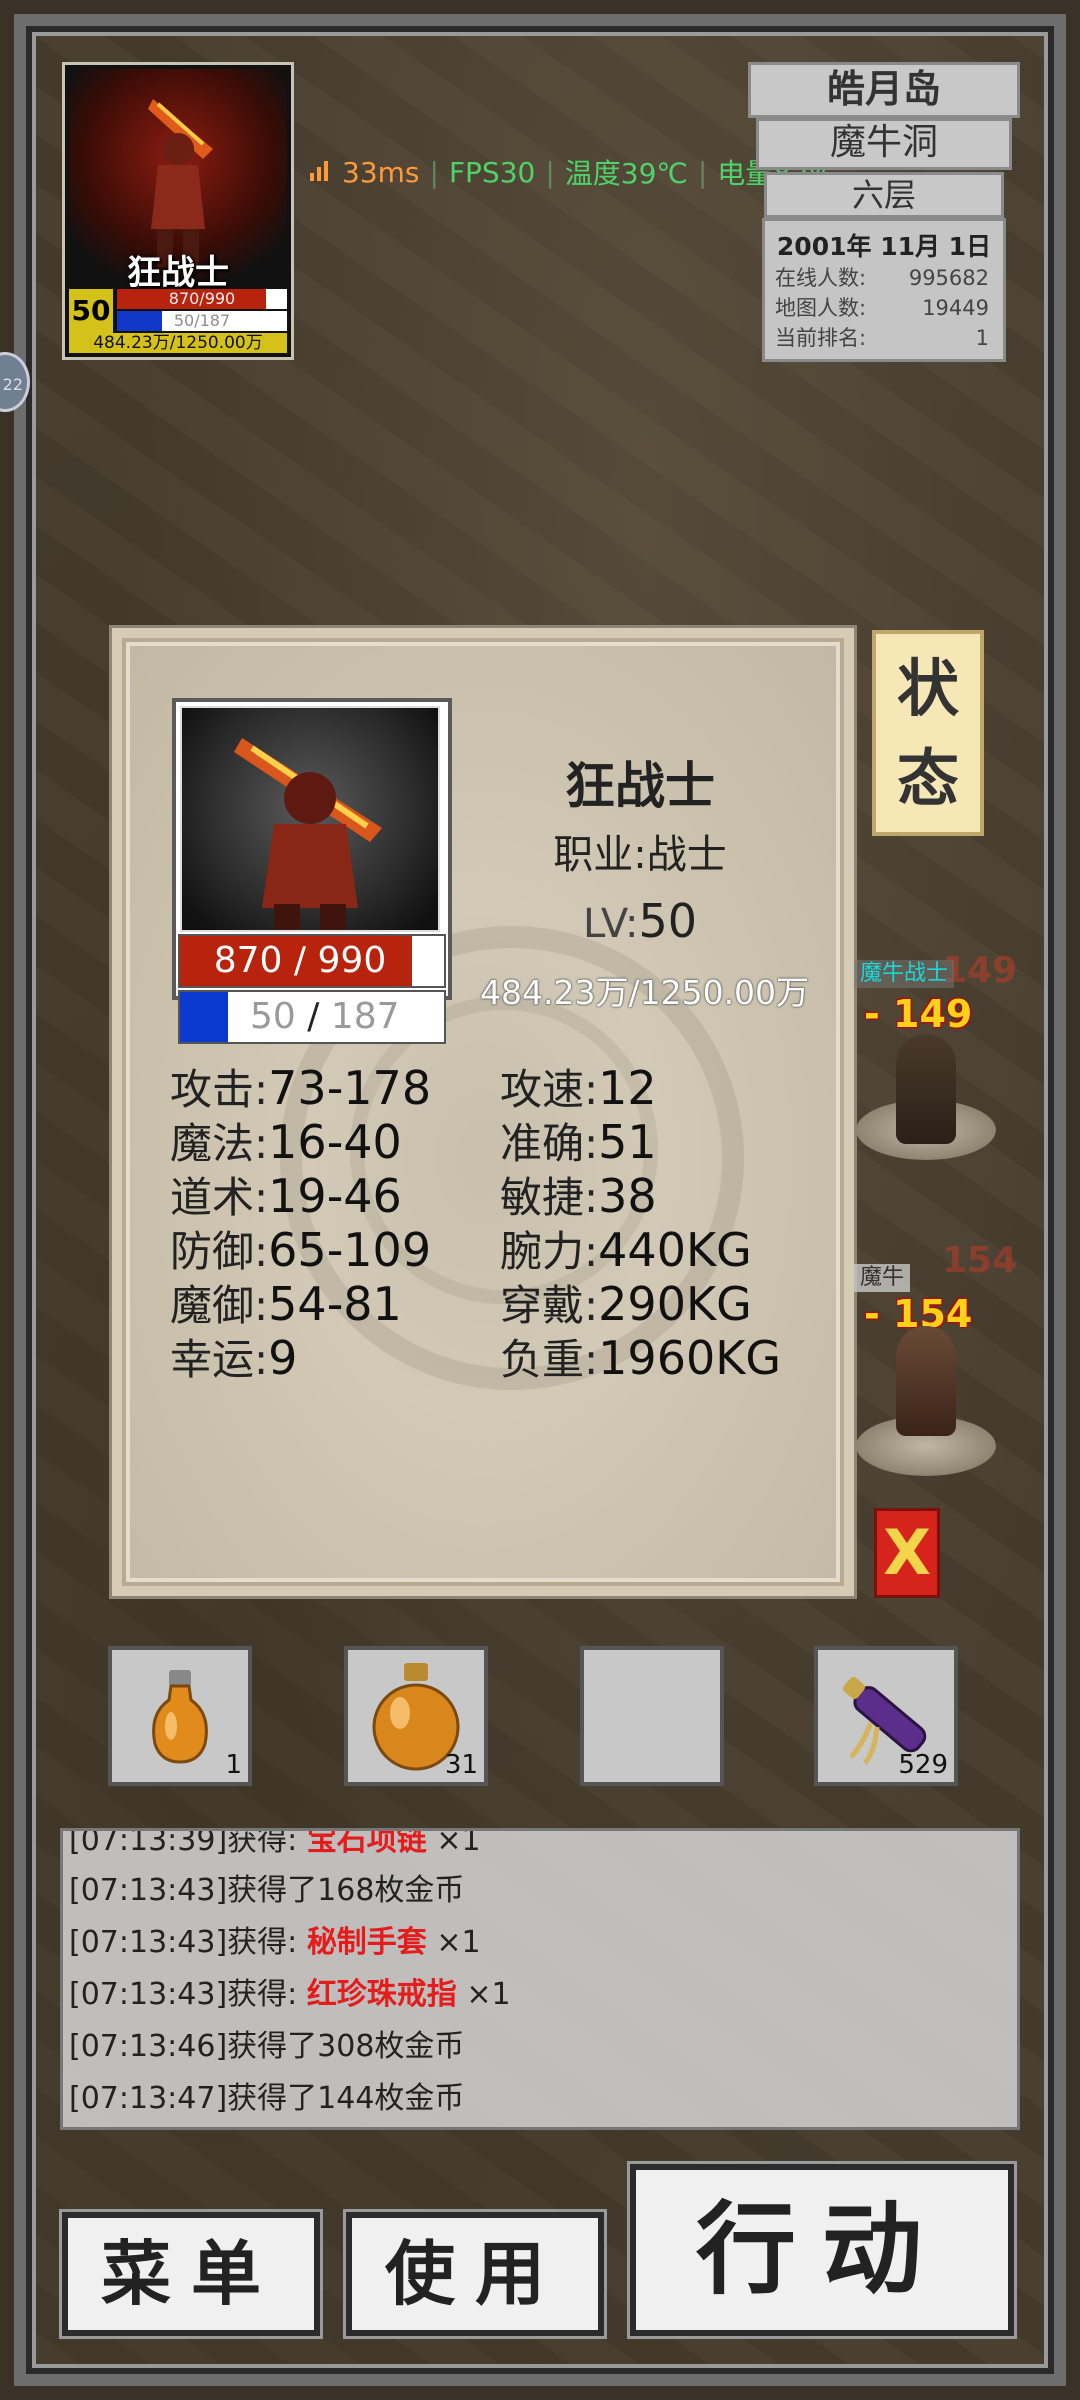 The height and width of the screenshot is (2400, 1080). I want to click on log-line: [07:13:46]获得了308枚金币, so click(267, 2046).